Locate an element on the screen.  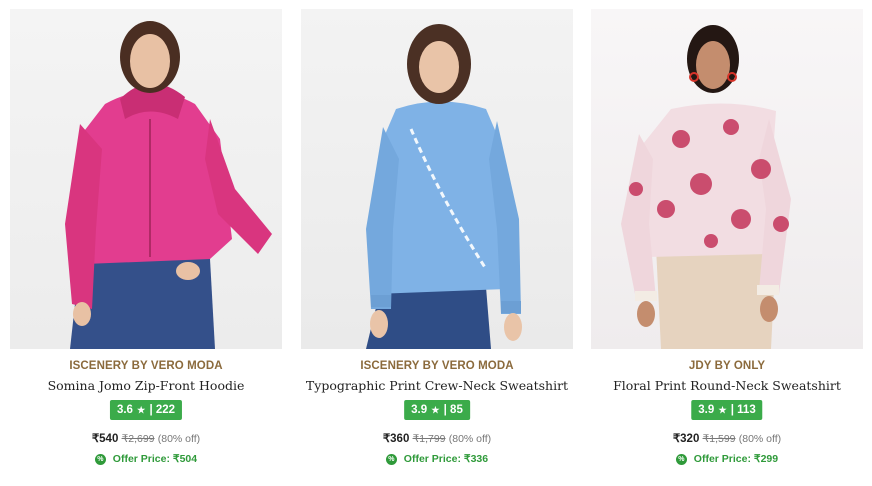
product-title: Typographic Print Crew-Neck Sweatshirt is located at coordinates (437, 385).